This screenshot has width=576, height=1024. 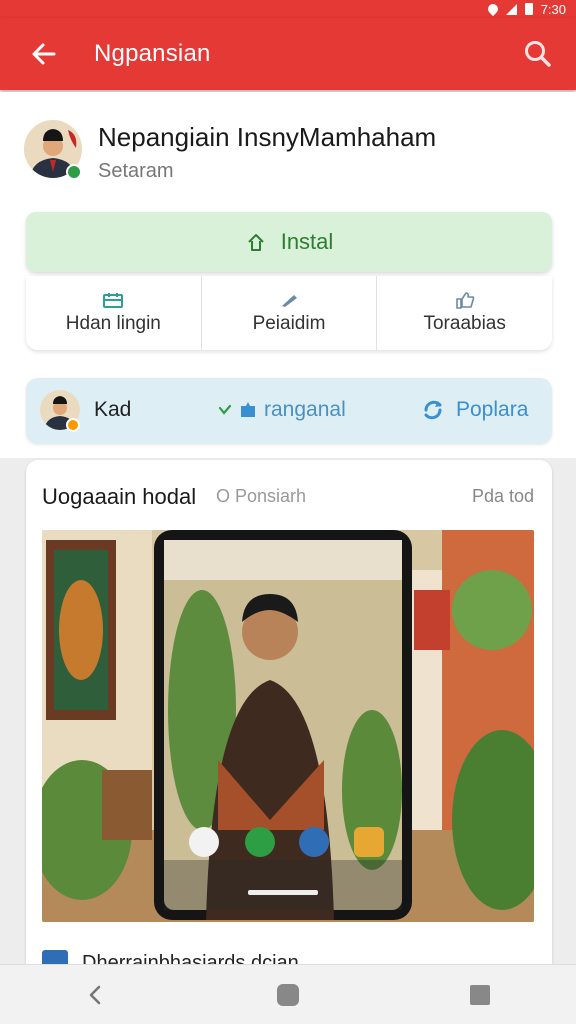 What do you see at coordinates (119, 496) in the screenshot?
I see `preview-title: Uogaaain hodal` at bounding box center [119, 496].